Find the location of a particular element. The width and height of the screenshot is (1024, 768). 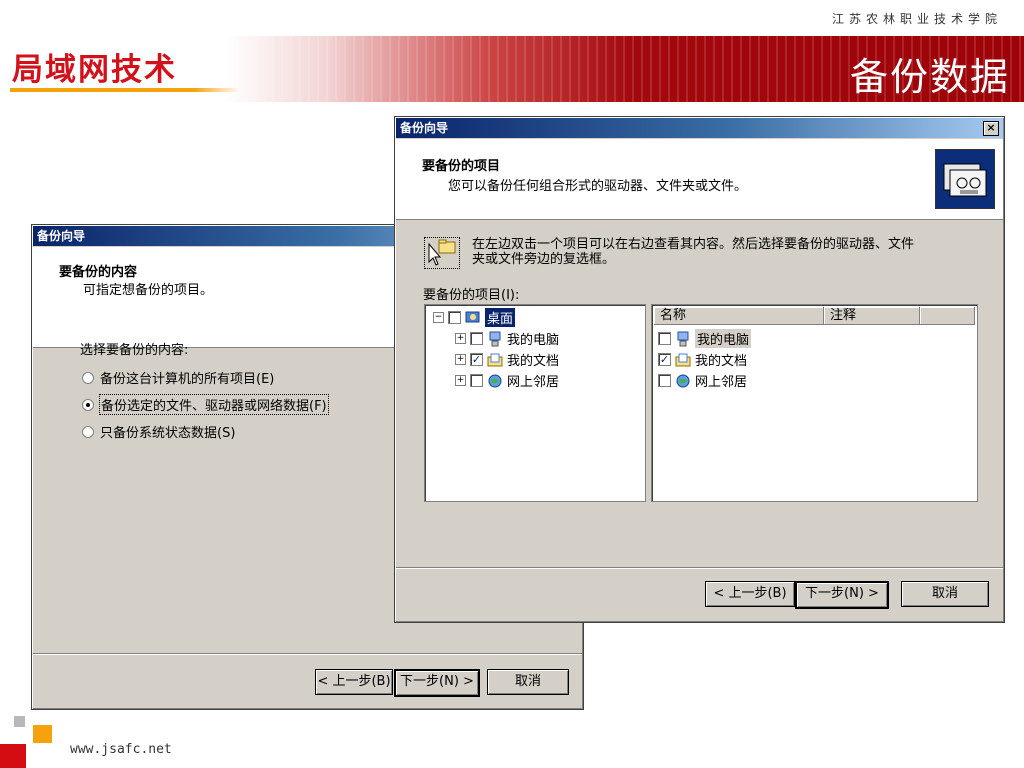

backup-wizard-icon is located at coordinates (965, 179).